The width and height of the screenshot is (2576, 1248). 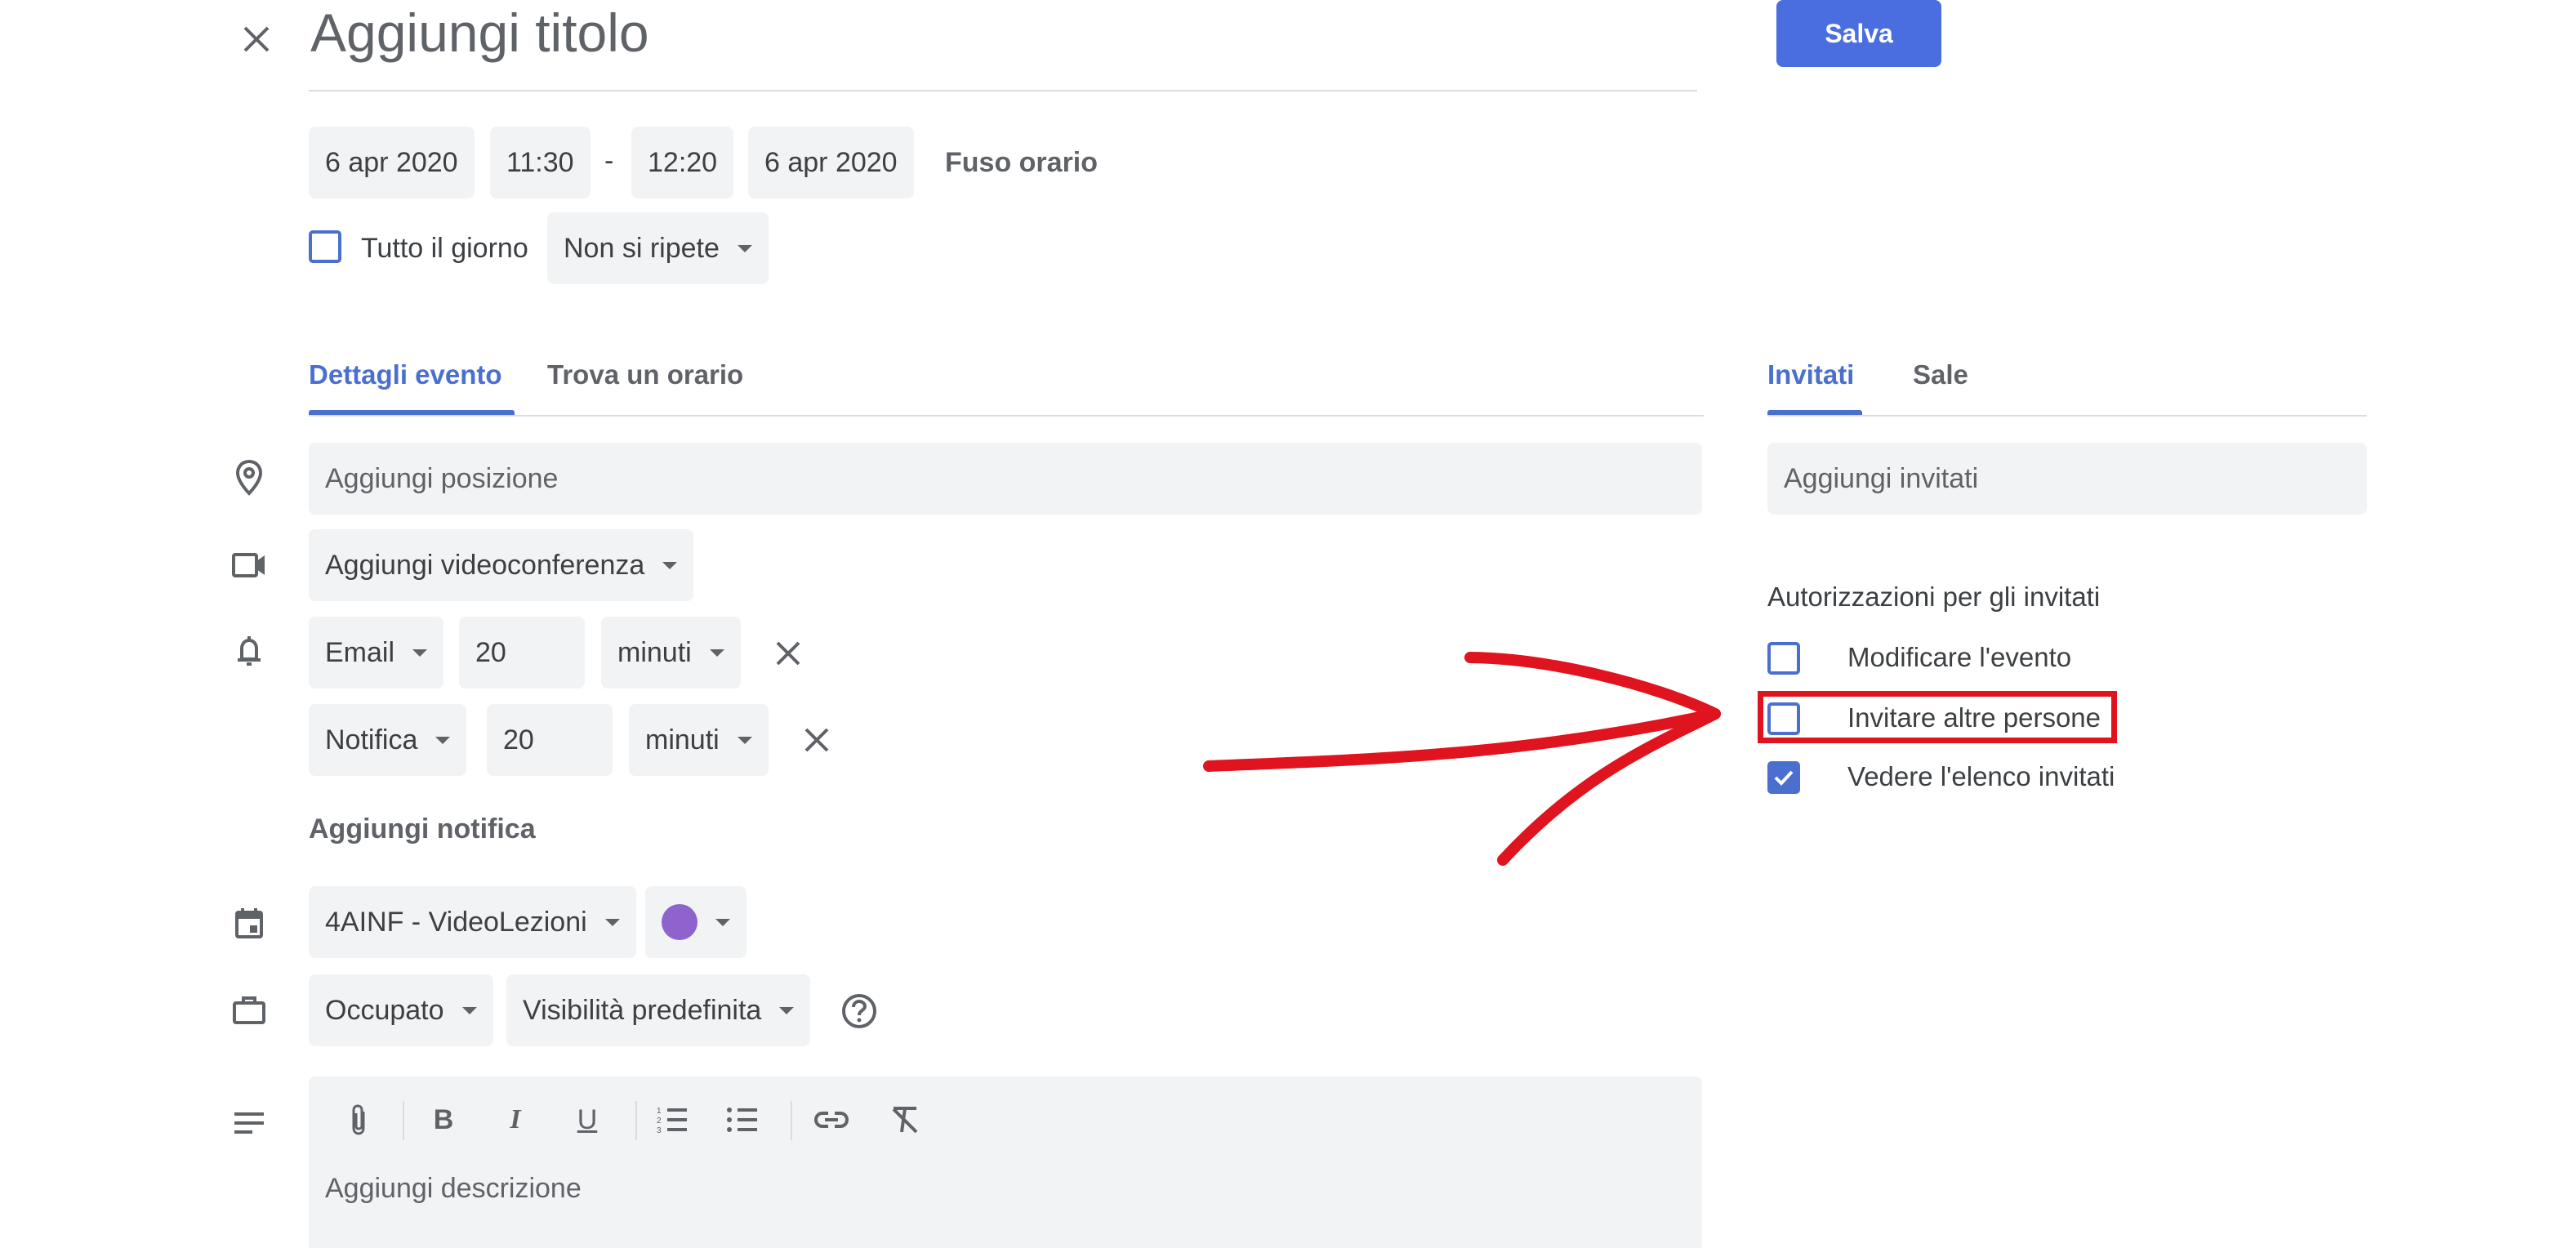 What do you see at coordinates (587, 1119) in the screenshot?
I see `underline-icon: U` at bounding box center [587, 1119].